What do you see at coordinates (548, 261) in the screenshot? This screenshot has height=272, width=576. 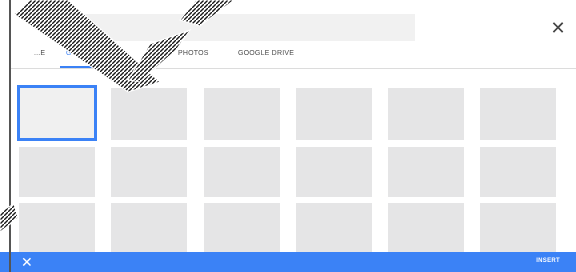 I see `insert-button: INSERT` at bounding box center [548, 261].